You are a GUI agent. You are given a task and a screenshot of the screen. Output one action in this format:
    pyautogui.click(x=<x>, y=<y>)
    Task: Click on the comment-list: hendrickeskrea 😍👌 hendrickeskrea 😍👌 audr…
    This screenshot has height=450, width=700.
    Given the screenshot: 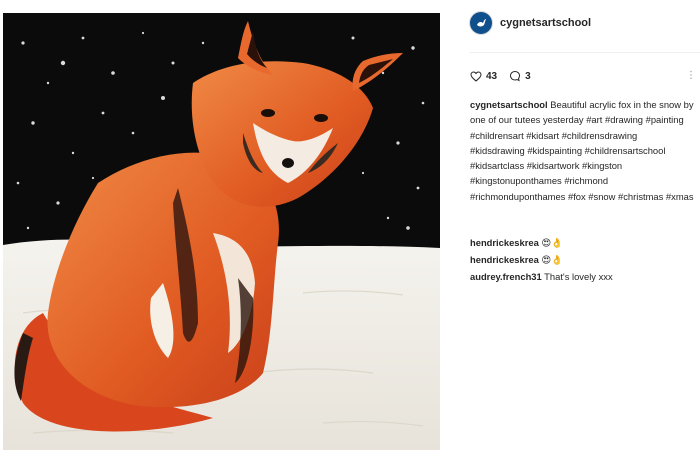 What is the action you would take?
    pyautogui.click(x=582, y=259)
    